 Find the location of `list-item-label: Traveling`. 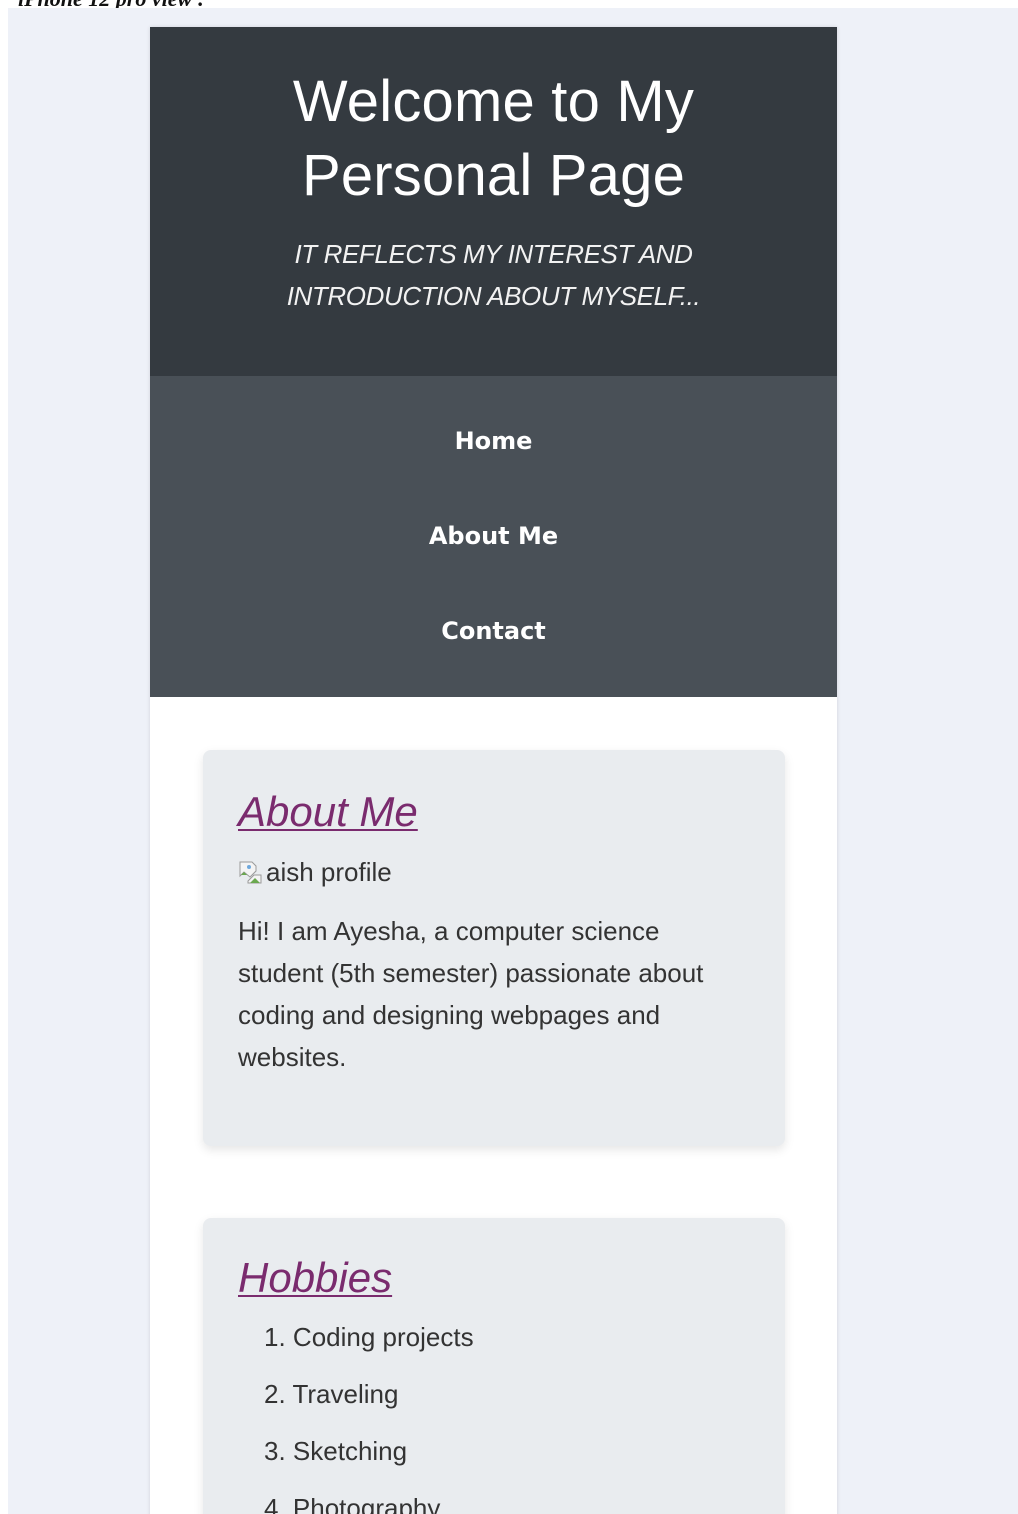

list-item-label: Traveling is located at coordinates (345, 1394).